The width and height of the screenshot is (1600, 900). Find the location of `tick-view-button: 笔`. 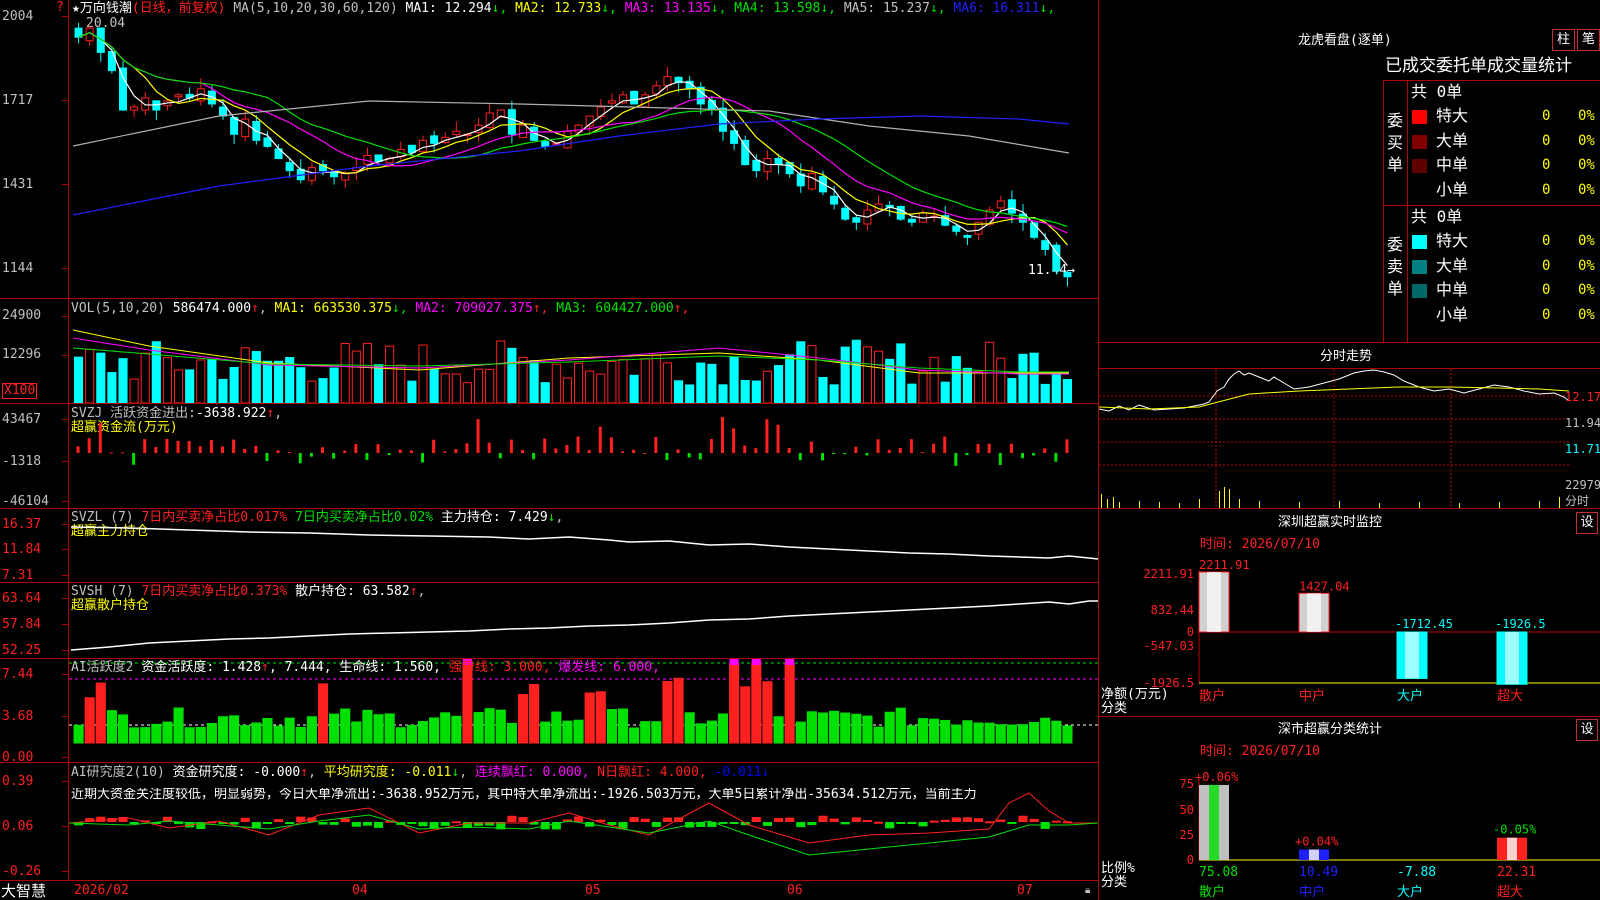

tick-view-button: 笔 is located at coordinates (1588, 40).